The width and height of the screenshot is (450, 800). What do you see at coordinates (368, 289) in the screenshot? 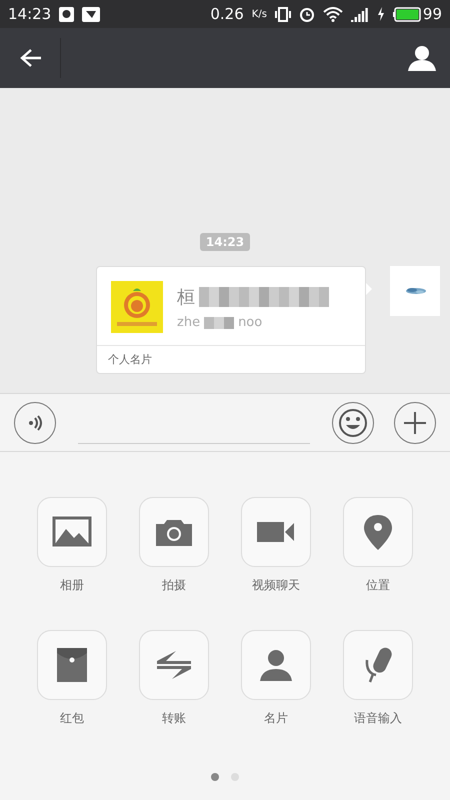
I see `bubble-tail` at bounding box center [368, 289].